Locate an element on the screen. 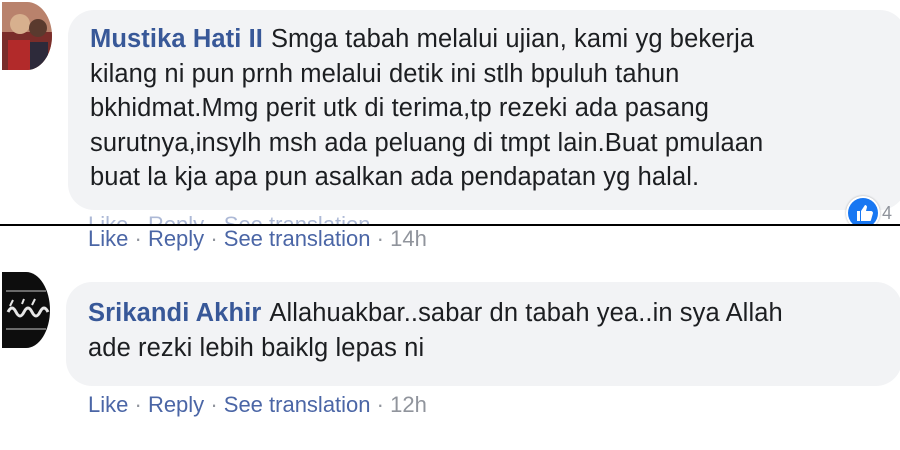  timestamp: 14h is located at coordinates (408, 238).